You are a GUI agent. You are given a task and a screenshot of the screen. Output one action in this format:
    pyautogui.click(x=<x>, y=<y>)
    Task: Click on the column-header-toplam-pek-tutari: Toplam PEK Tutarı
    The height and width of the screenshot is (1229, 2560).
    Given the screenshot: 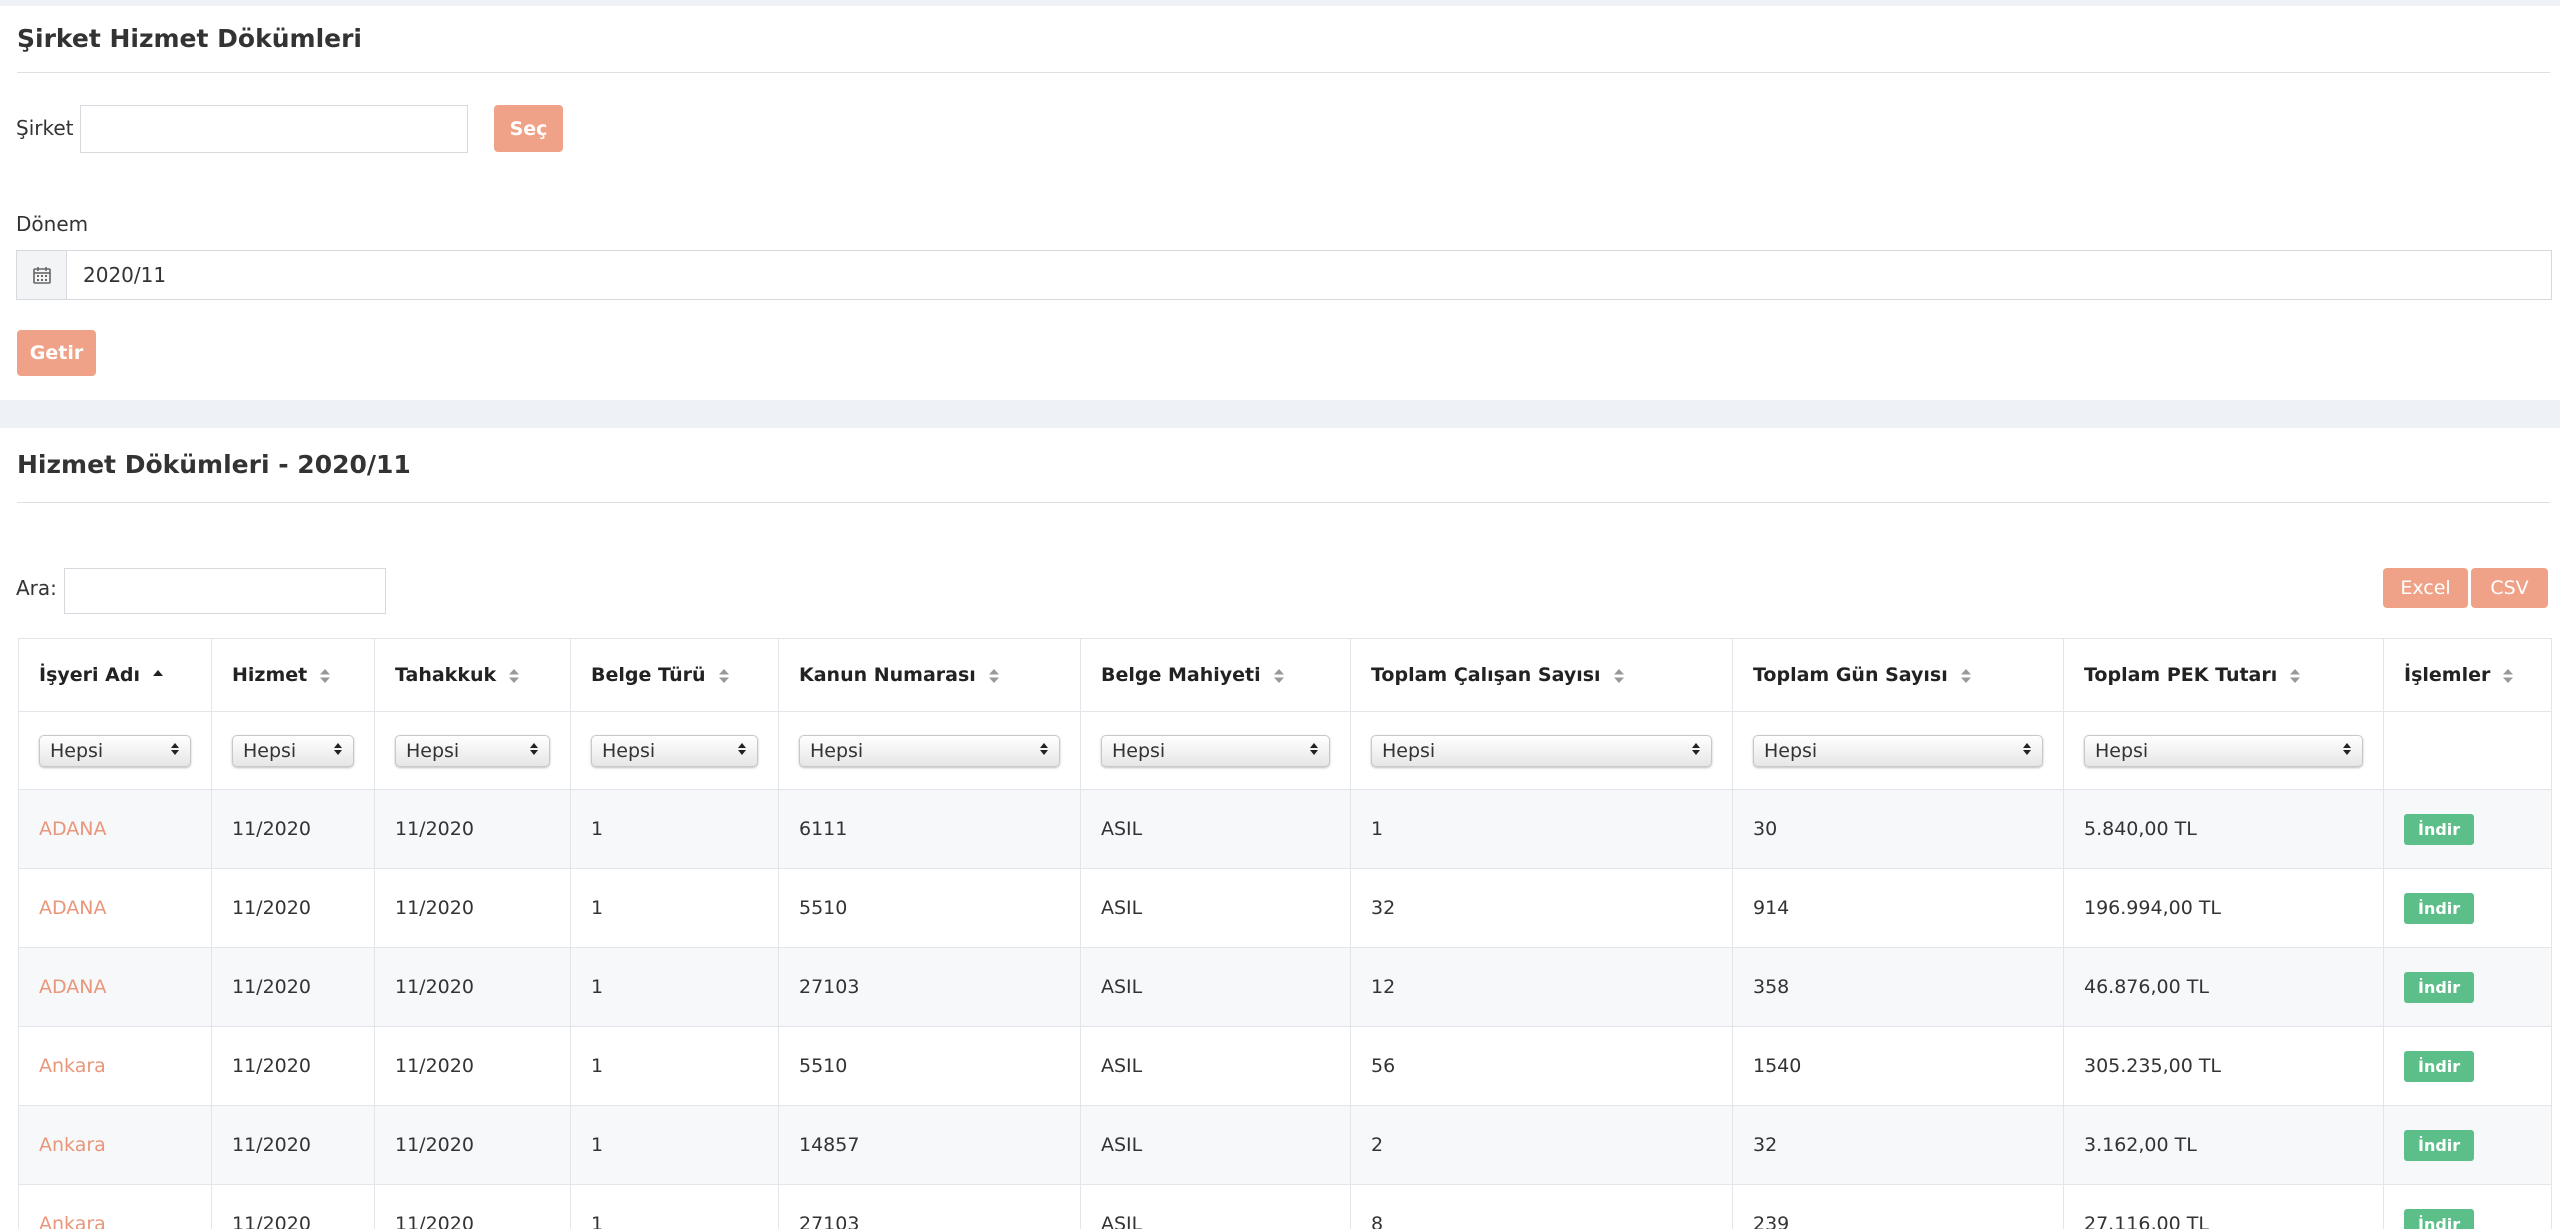 What is the action you would take?
    pyautogui.click(x=2223, y=675)
    